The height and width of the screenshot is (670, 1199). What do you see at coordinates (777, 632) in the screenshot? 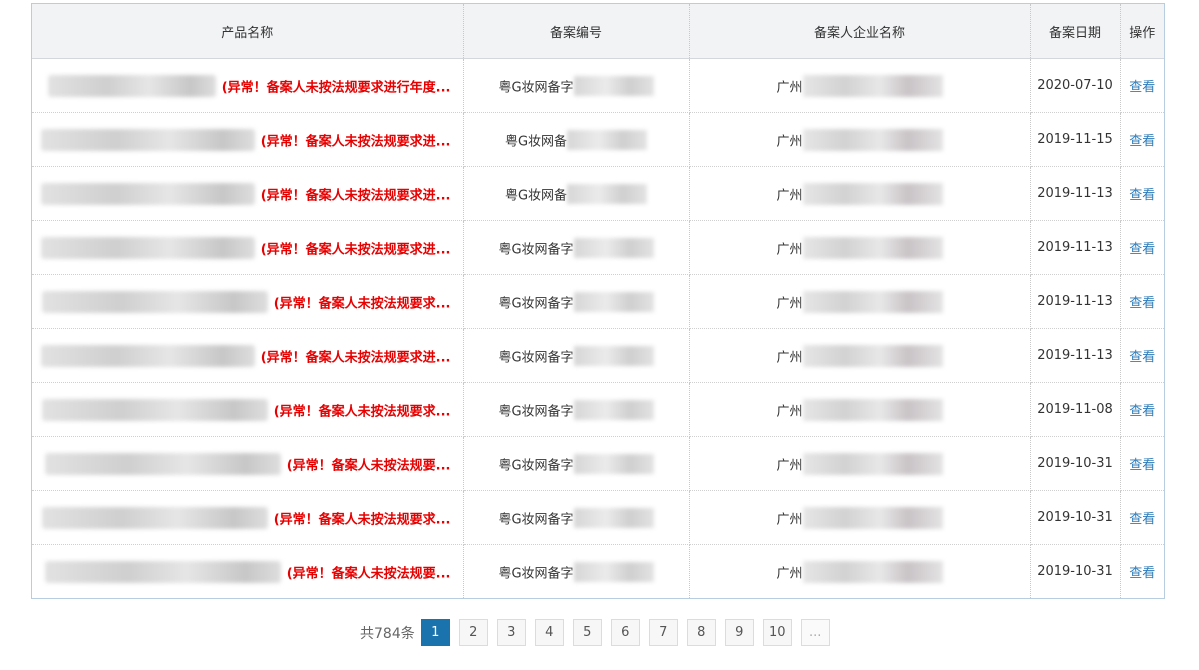
I see `page-button-10: 10` at bounding box center [777, 632].